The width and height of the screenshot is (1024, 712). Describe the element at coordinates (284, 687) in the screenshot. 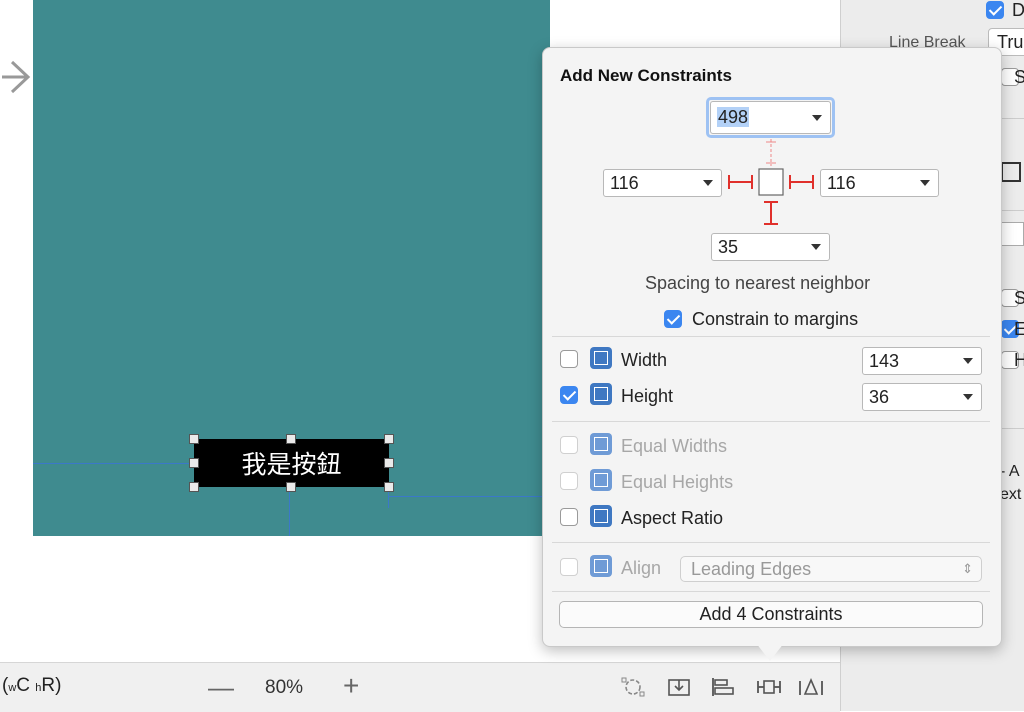

I see `zoom-level: 80%` at that location.